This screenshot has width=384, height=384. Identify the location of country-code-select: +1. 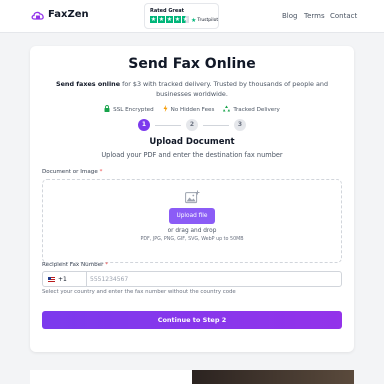
(65, 279).